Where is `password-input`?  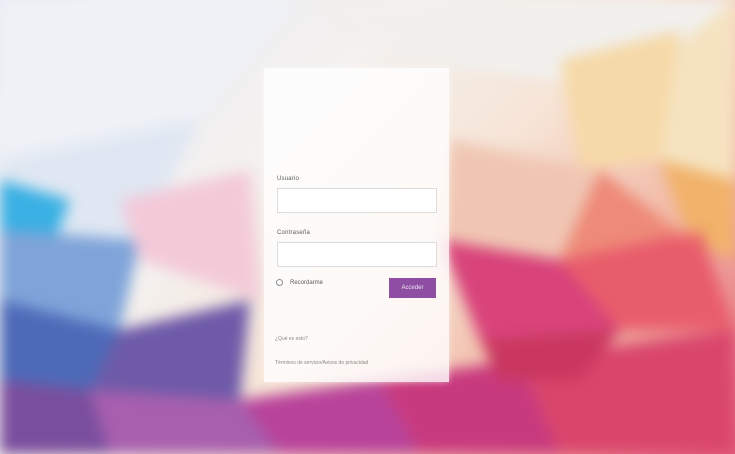 password-input is located at coordinates (357, 254).